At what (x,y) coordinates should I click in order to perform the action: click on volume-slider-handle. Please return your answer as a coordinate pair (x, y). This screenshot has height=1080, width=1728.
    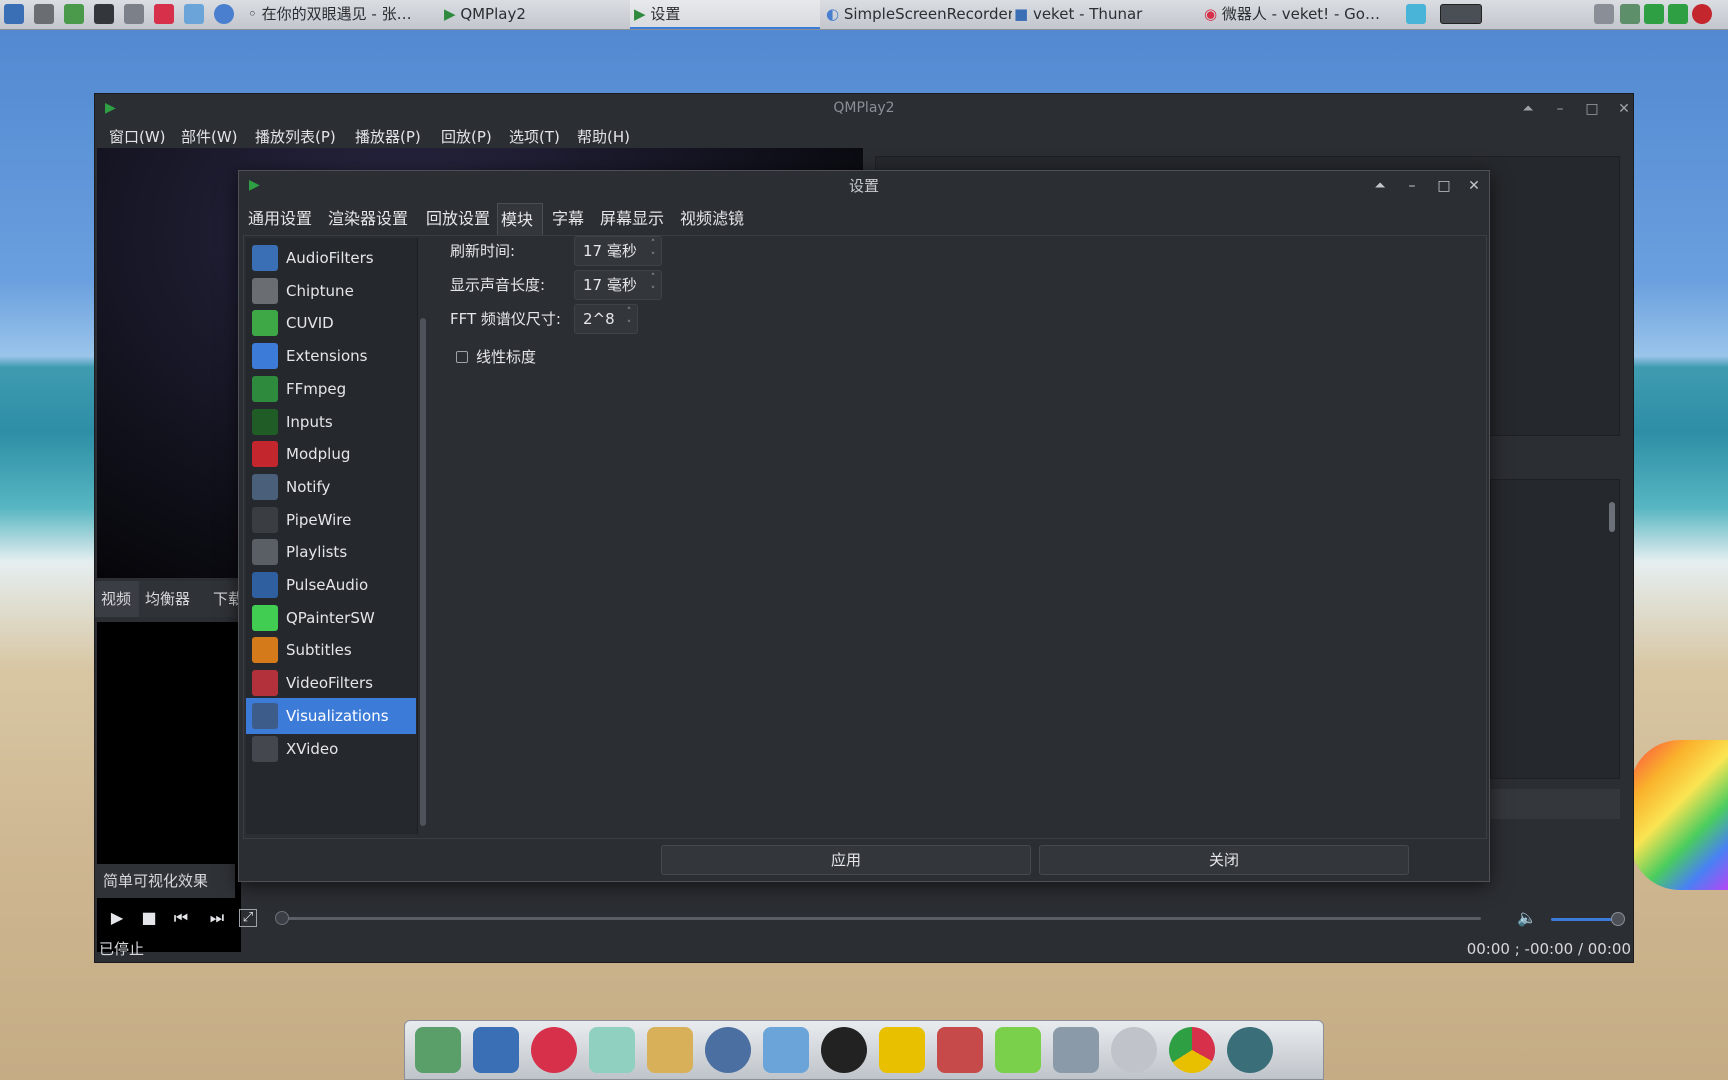
    Looking at the image, I should click on (1618, 919).